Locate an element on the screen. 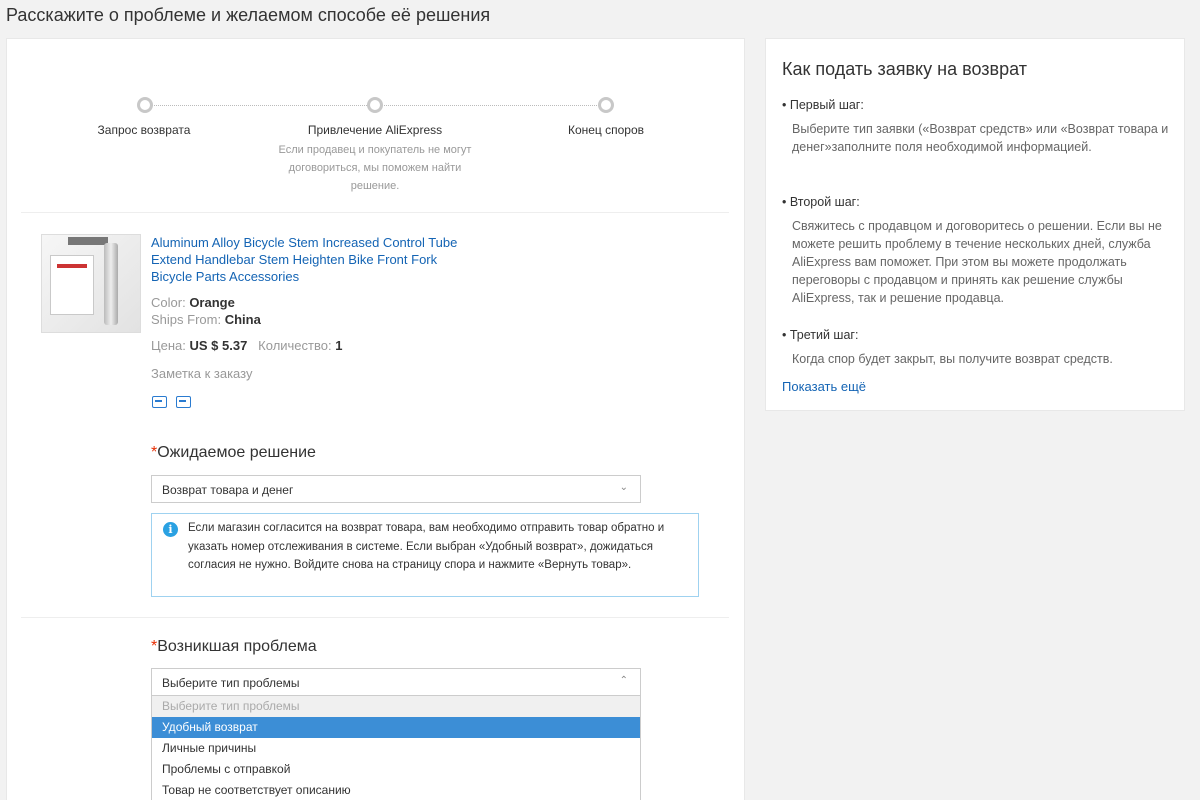 Image resolution: width=1200 pixels, height=800 pixels. chevron-up-icon: ⌃ is located at coordinates (623, 680).